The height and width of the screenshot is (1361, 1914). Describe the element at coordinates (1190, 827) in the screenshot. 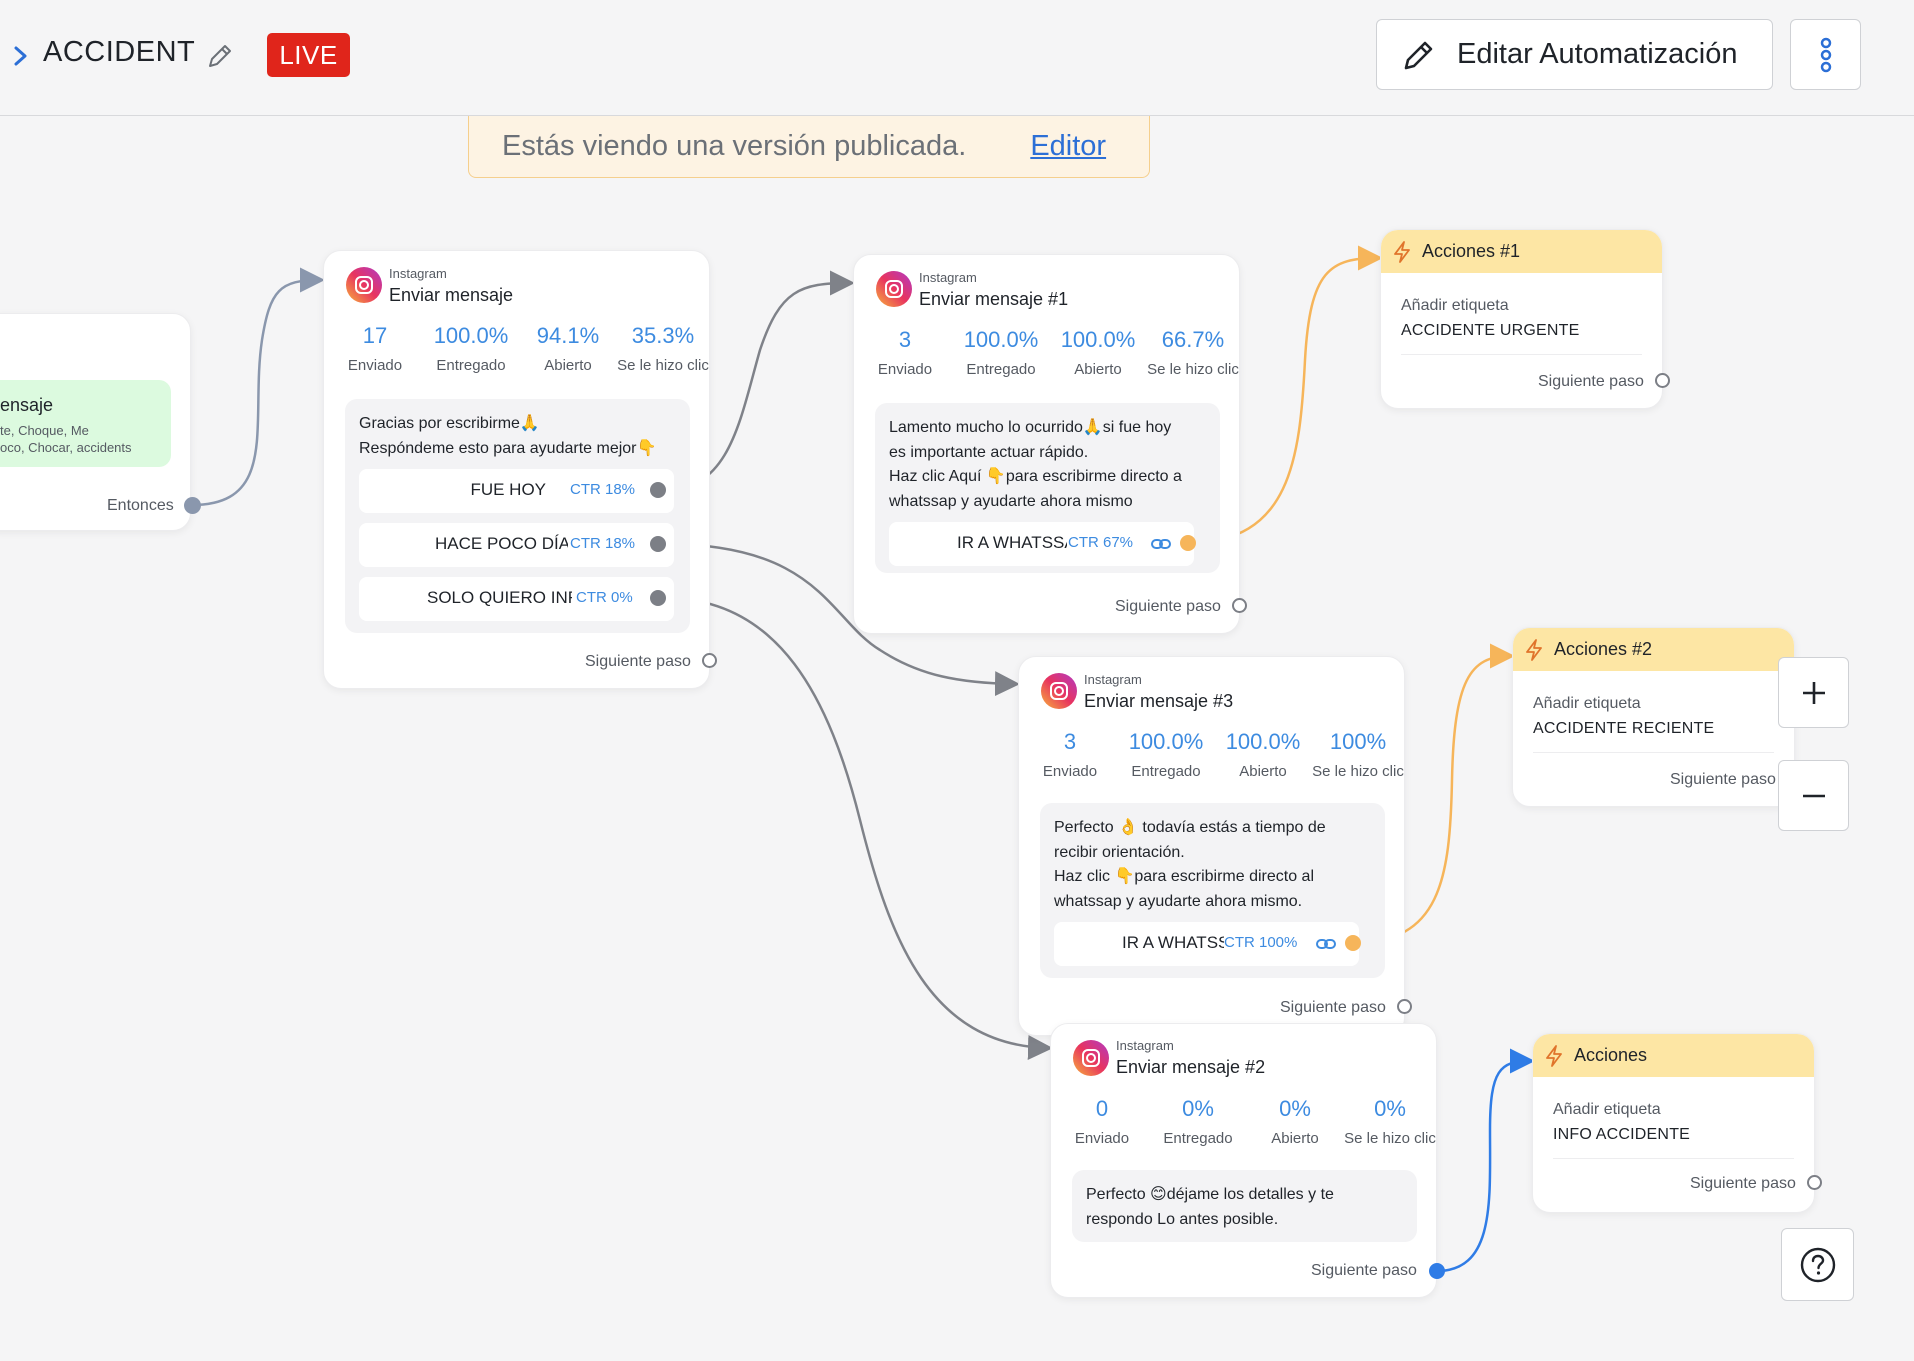

I see `message-line: Perfecto 👌 todavía estás a tiempo de` at that location.